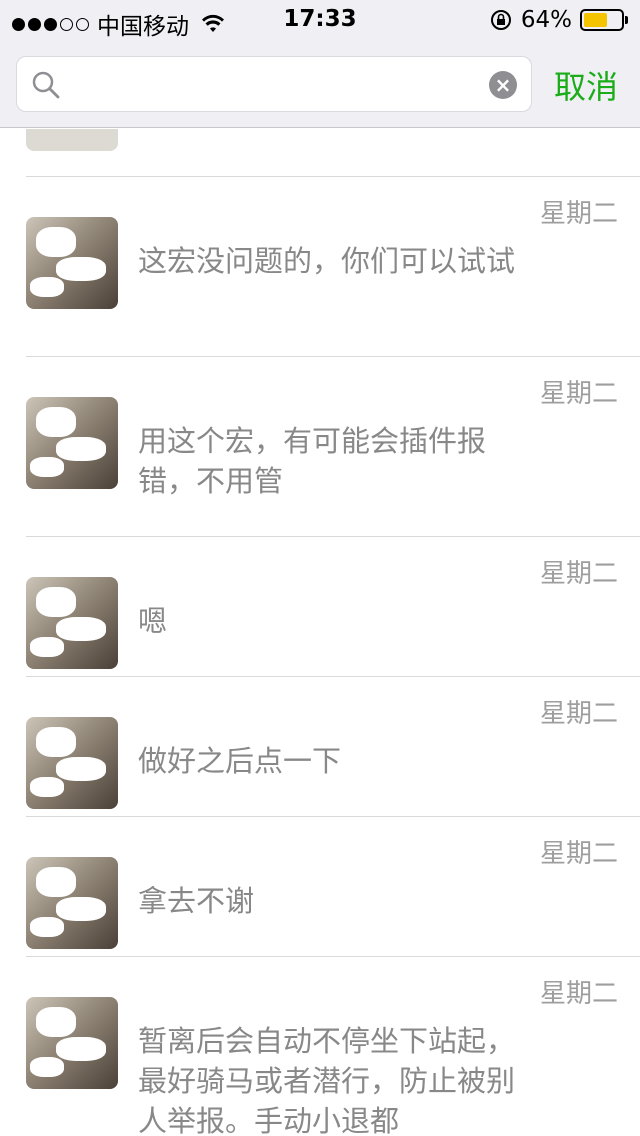 The image size is (640, 1136). What do you see at coordinates (333, 887) in the screenshot?
I see `list-item: 星期二拿去不谢` at bounding box center [333, 887].